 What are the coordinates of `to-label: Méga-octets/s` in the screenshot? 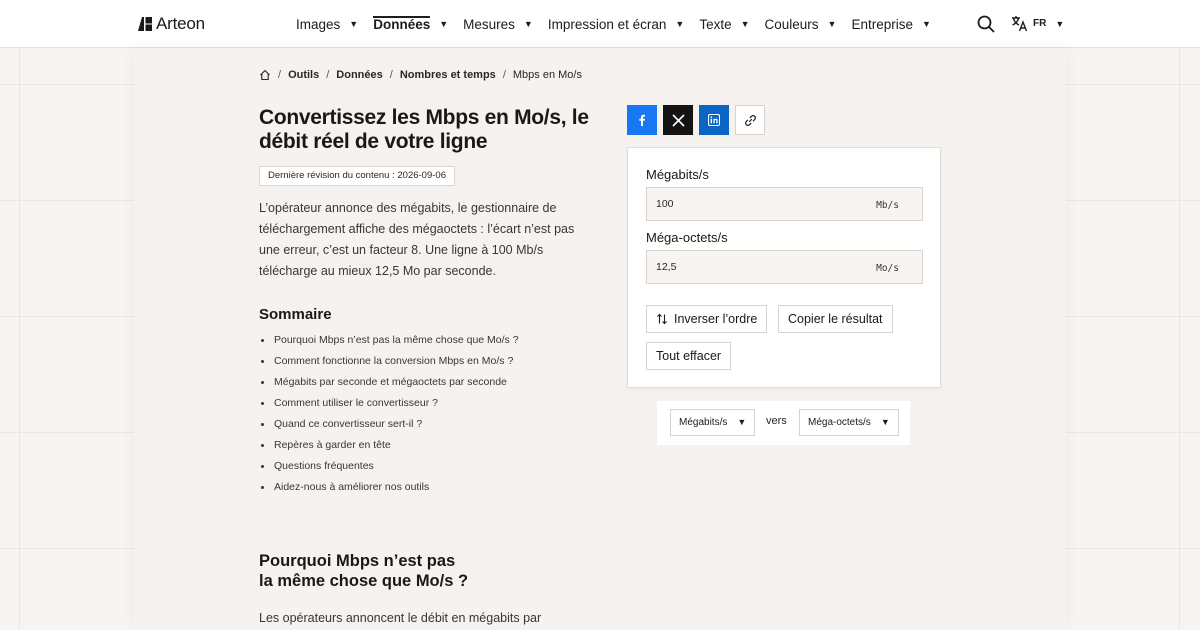 It's located at (687, 237).